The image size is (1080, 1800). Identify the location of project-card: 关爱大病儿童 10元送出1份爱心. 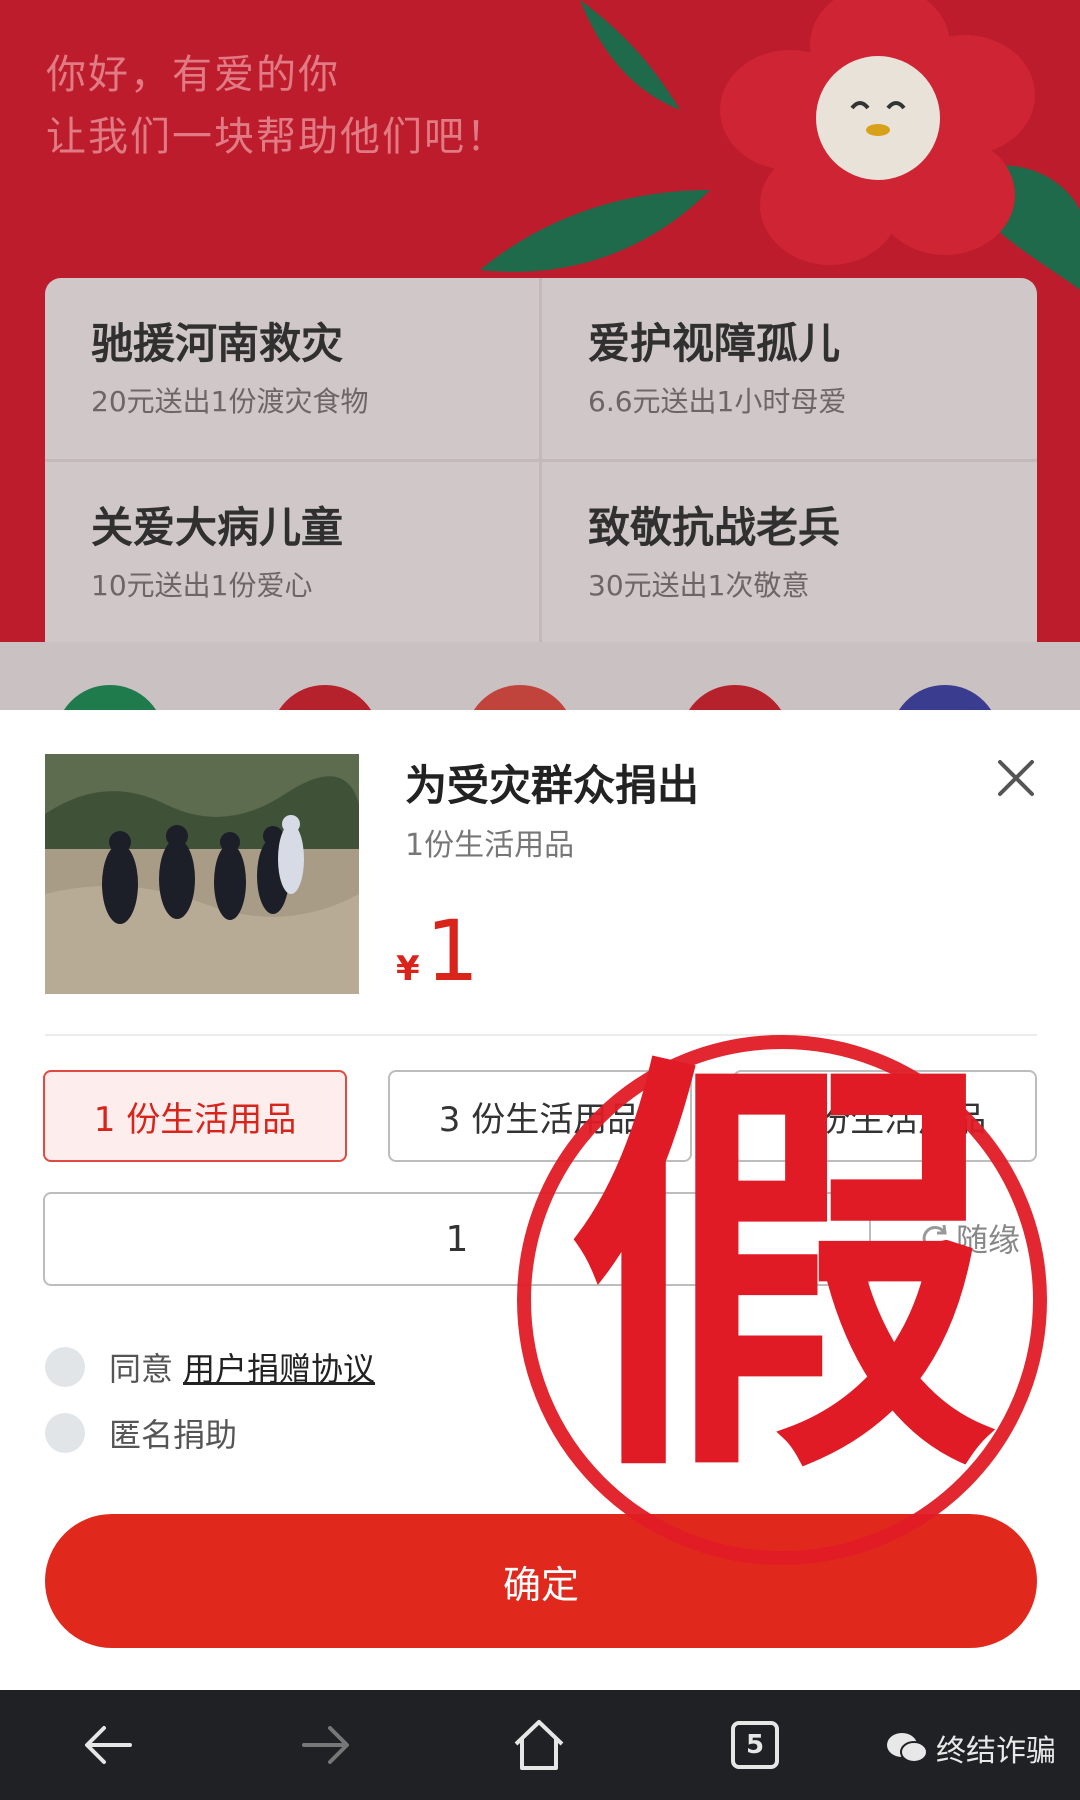
(292, 552).